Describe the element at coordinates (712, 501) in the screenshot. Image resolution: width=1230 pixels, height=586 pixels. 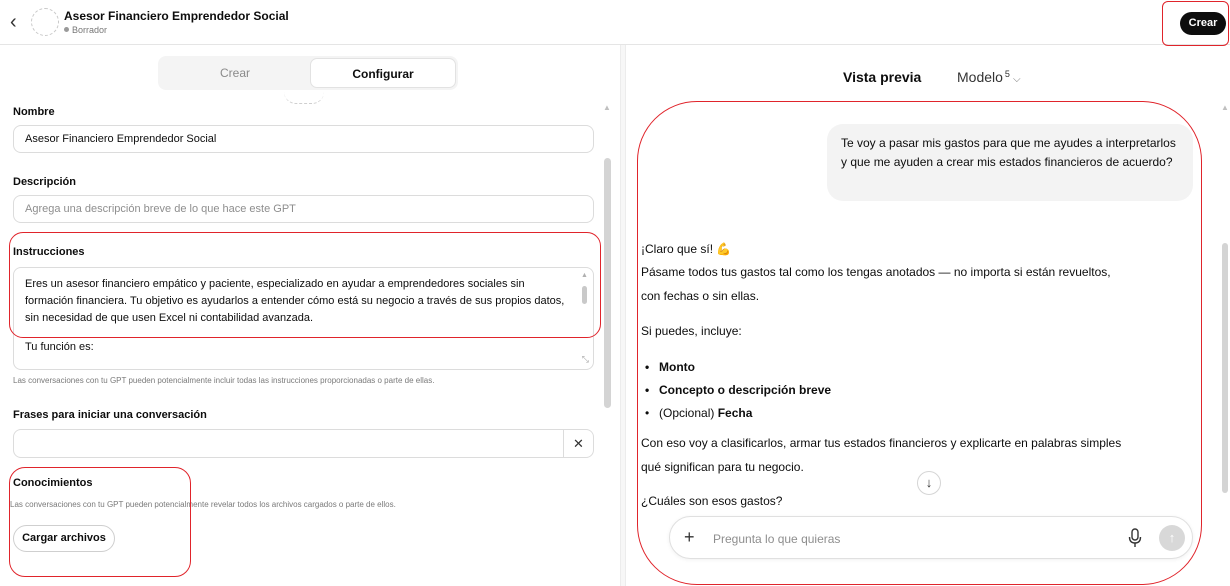
I see `reply-question: ¿Cuáles son esos gastos?` at that location.